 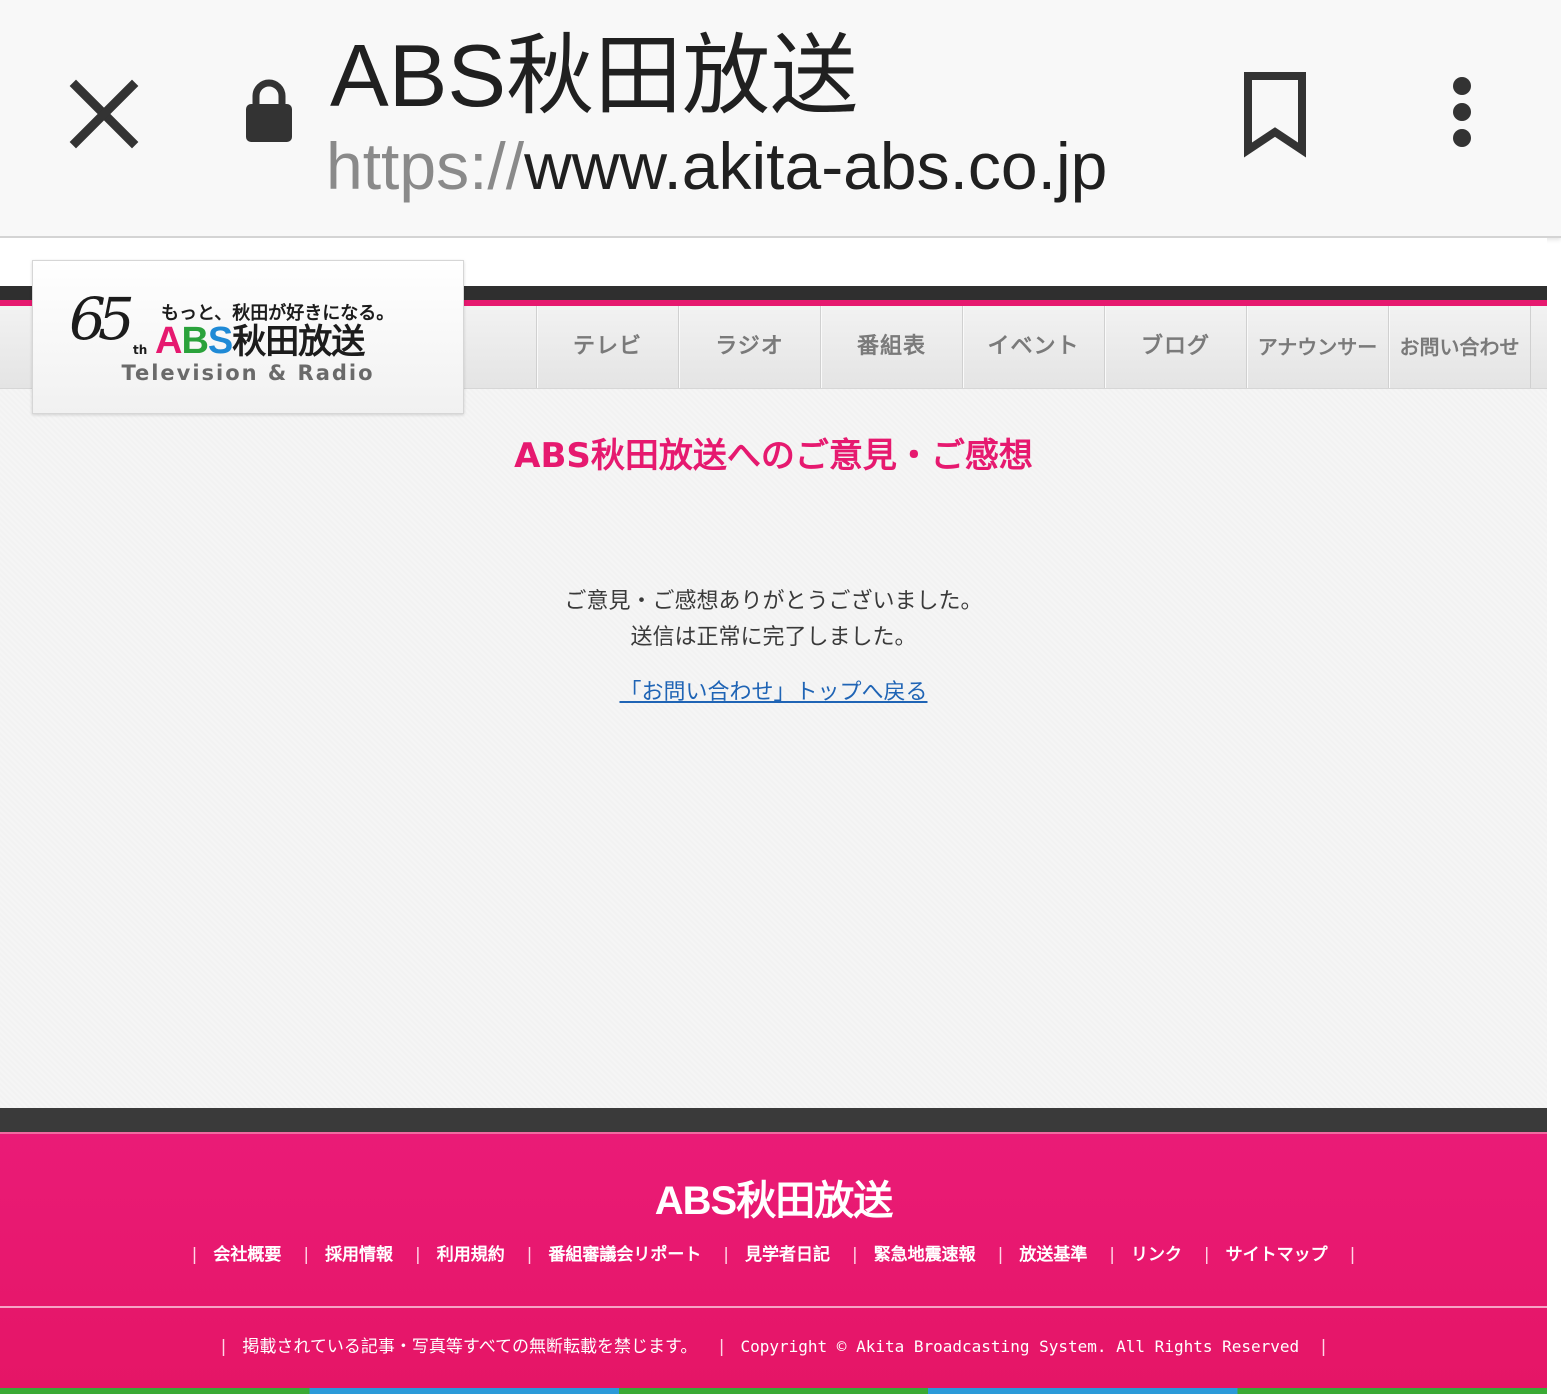 I want to click on footer-link-links: リンク, so click(x=1156, y=1255).